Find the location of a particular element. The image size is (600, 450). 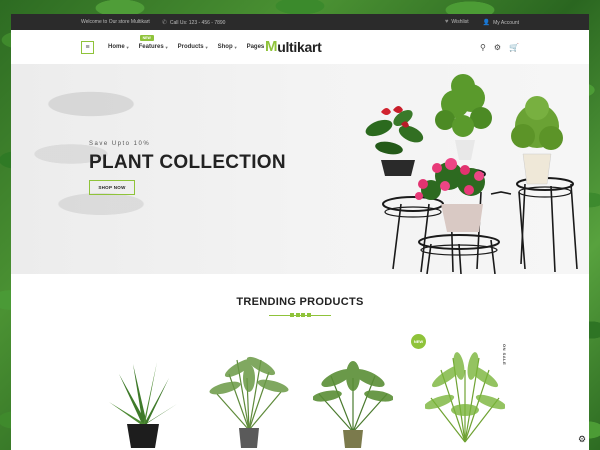

hero-title: PLANT COLLECTION is located at coordinates (187, 162).